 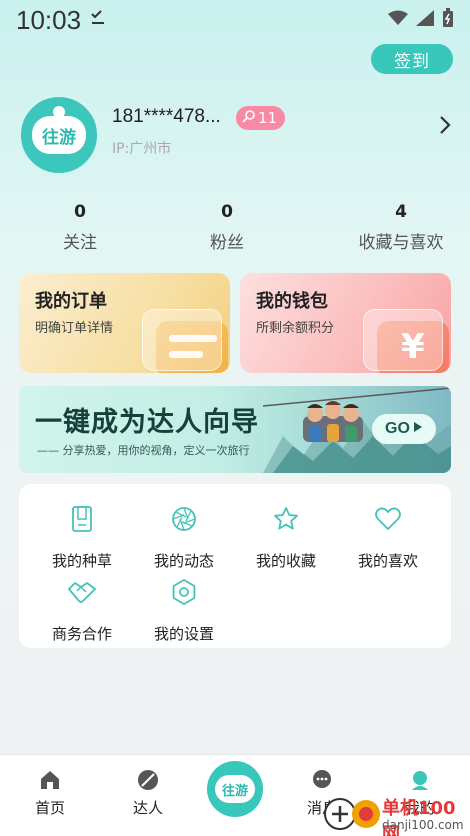 What do you see at coordinates (184, 519) in the screenshot?
I see `aperture-icon` at bounding box center [184, 519].